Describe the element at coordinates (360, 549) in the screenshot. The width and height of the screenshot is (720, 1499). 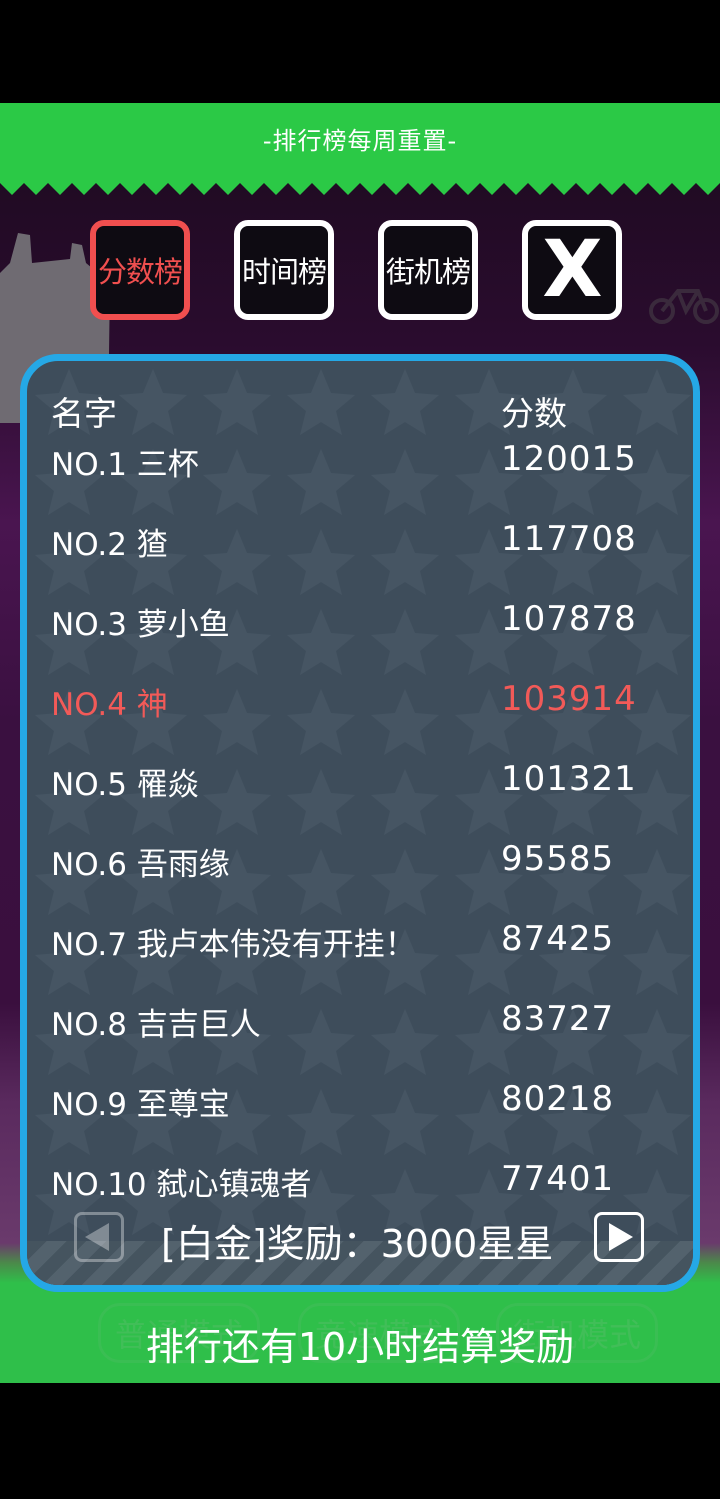
I see `table-row: NO.2 猹 117708` at that location.